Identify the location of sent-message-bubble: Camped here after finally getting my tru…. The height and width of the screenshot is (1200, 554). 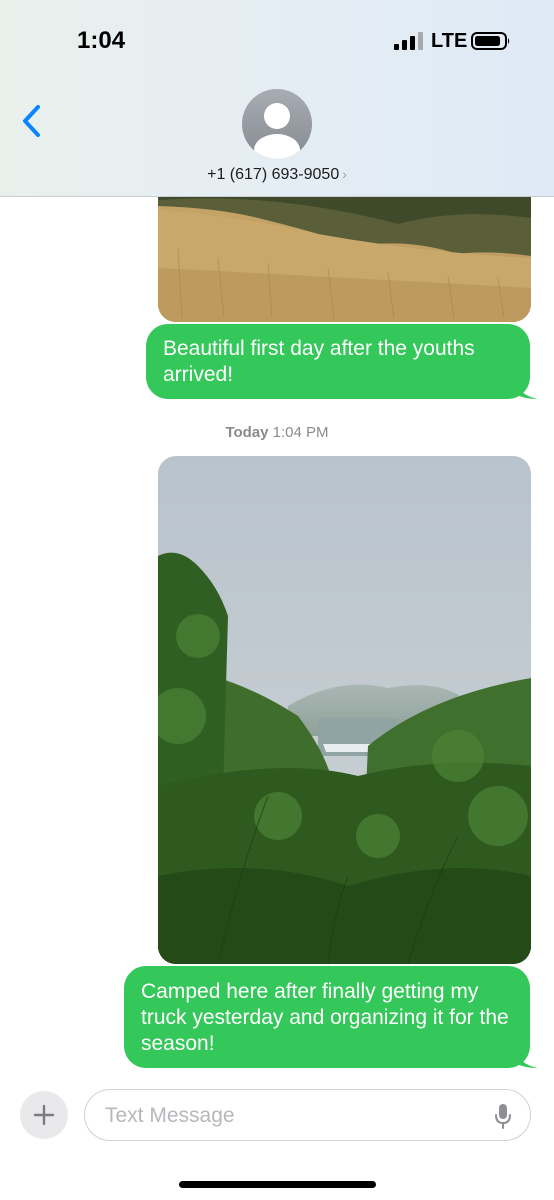
(331, 1017).